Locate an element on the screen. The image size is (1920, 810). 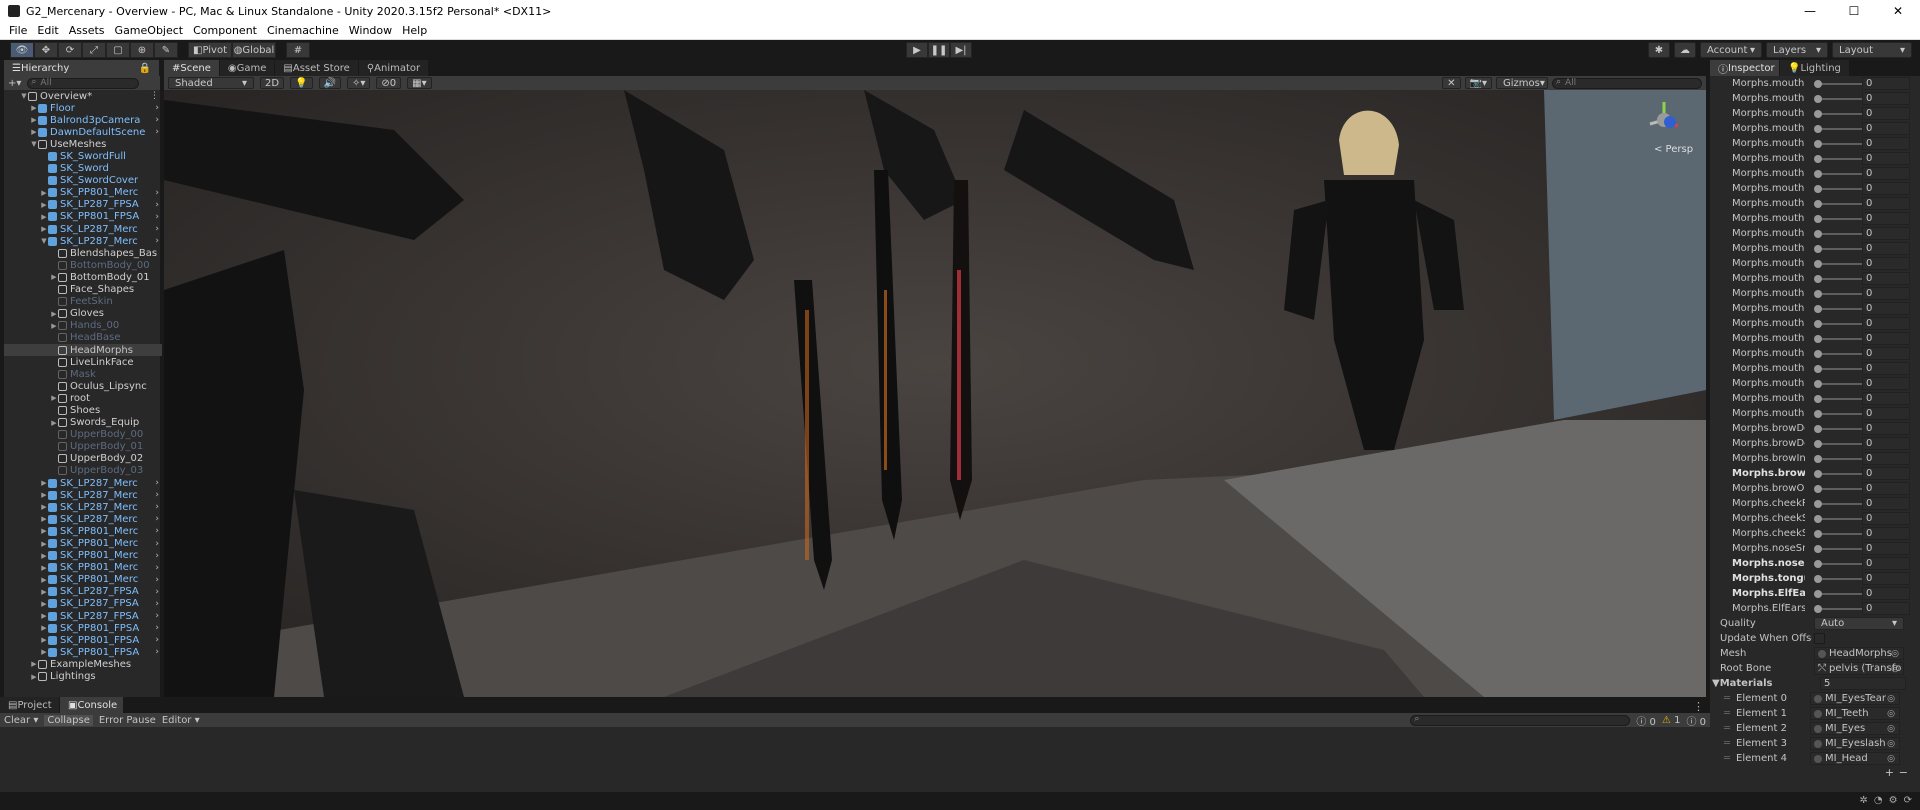
console-search-input is located at coordinates (1520, 720).